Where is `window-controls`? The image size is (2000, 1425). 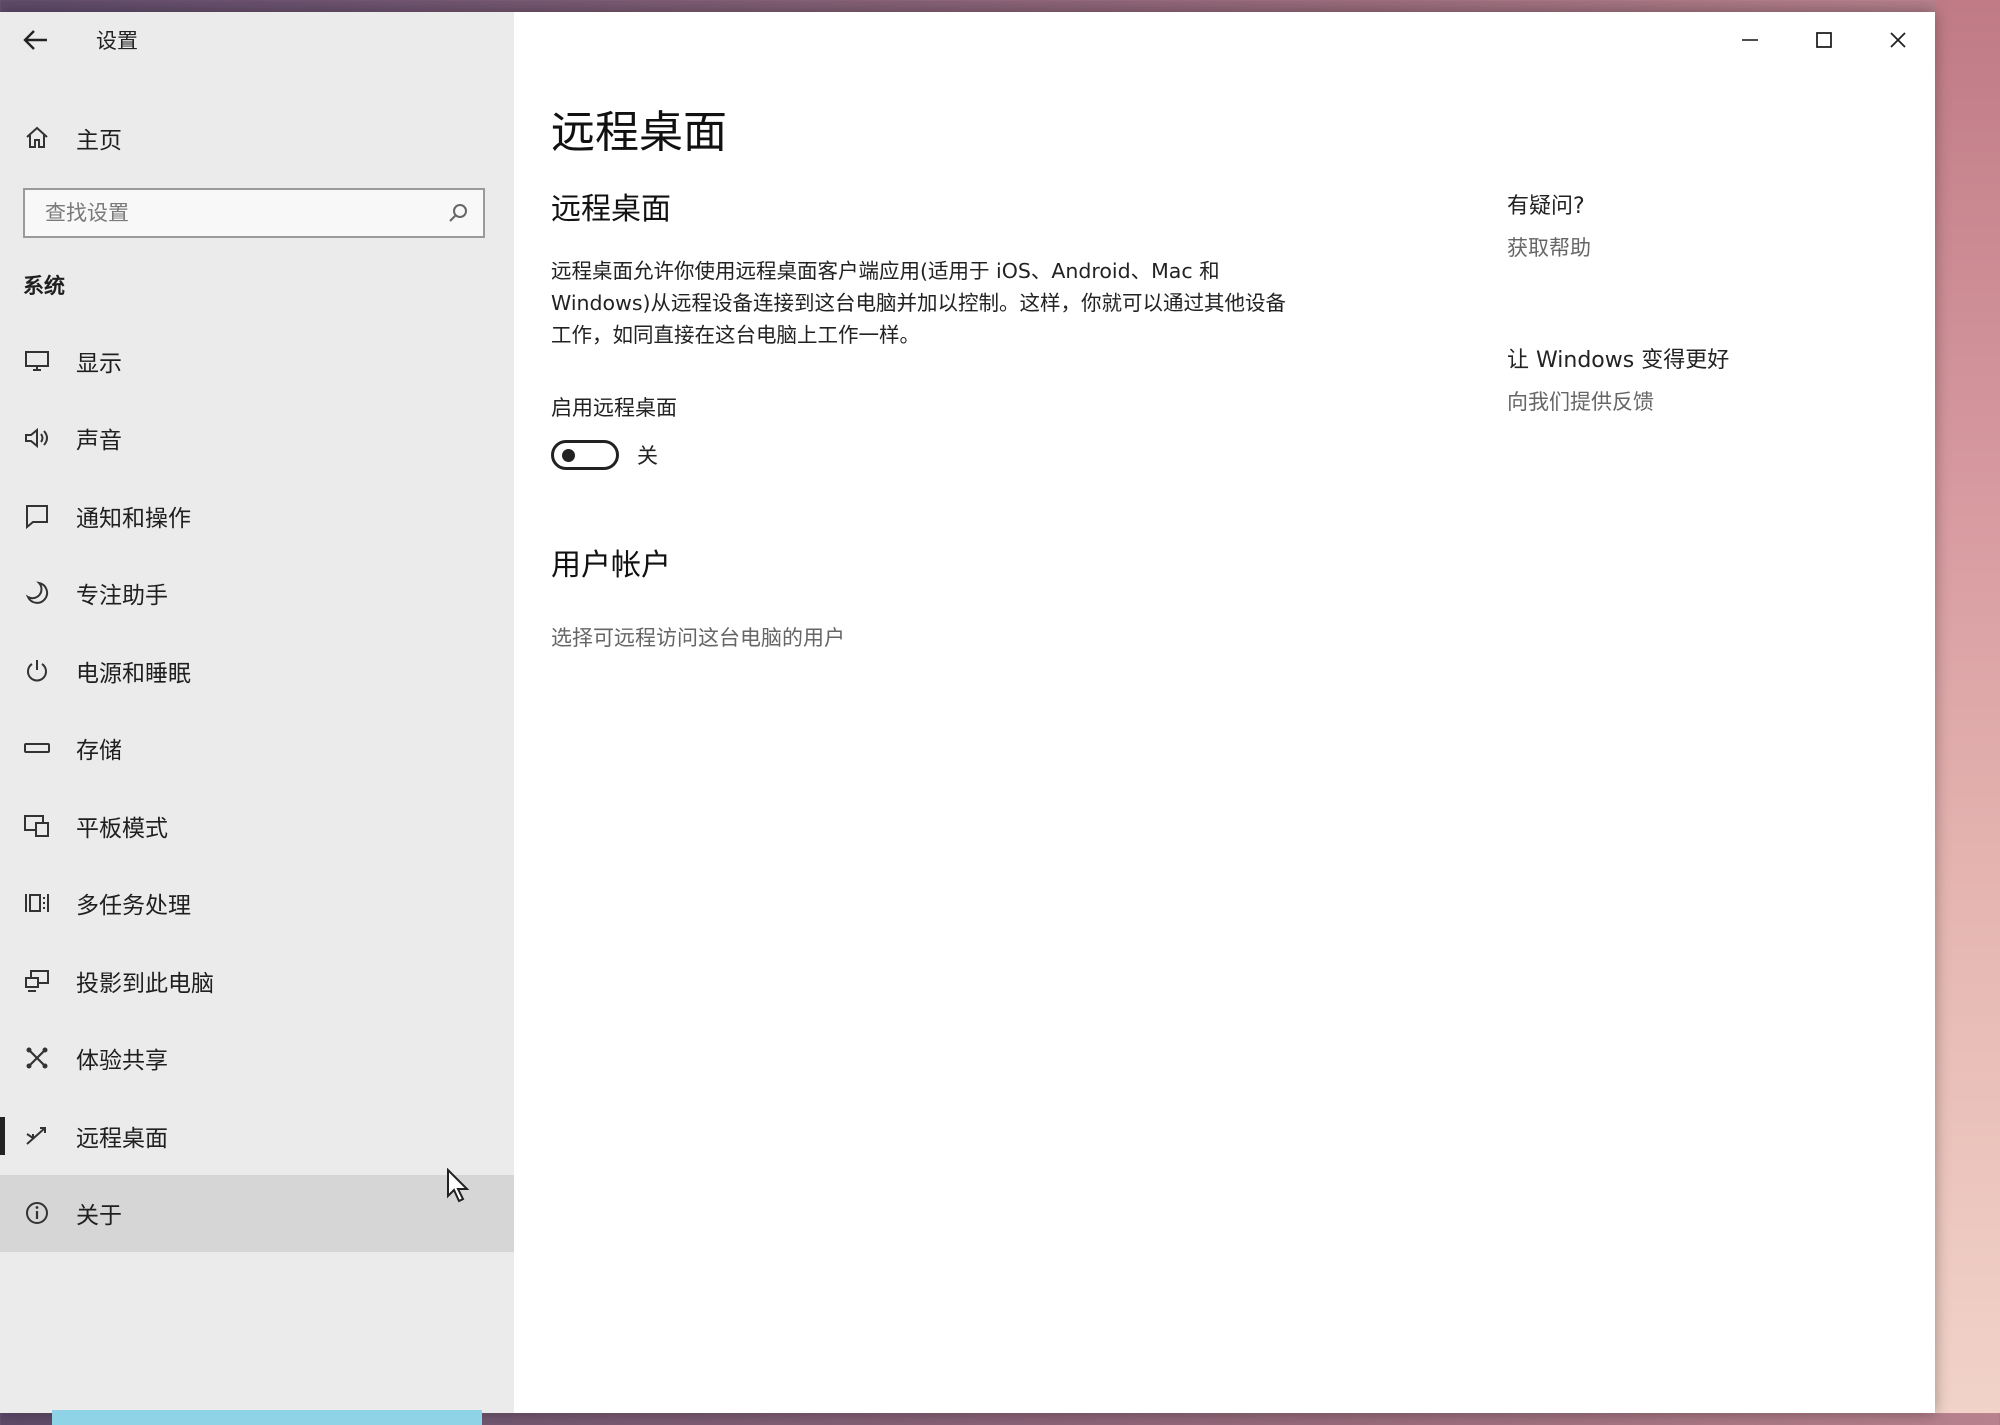 window-controls is located at coordinates (1824, 40).